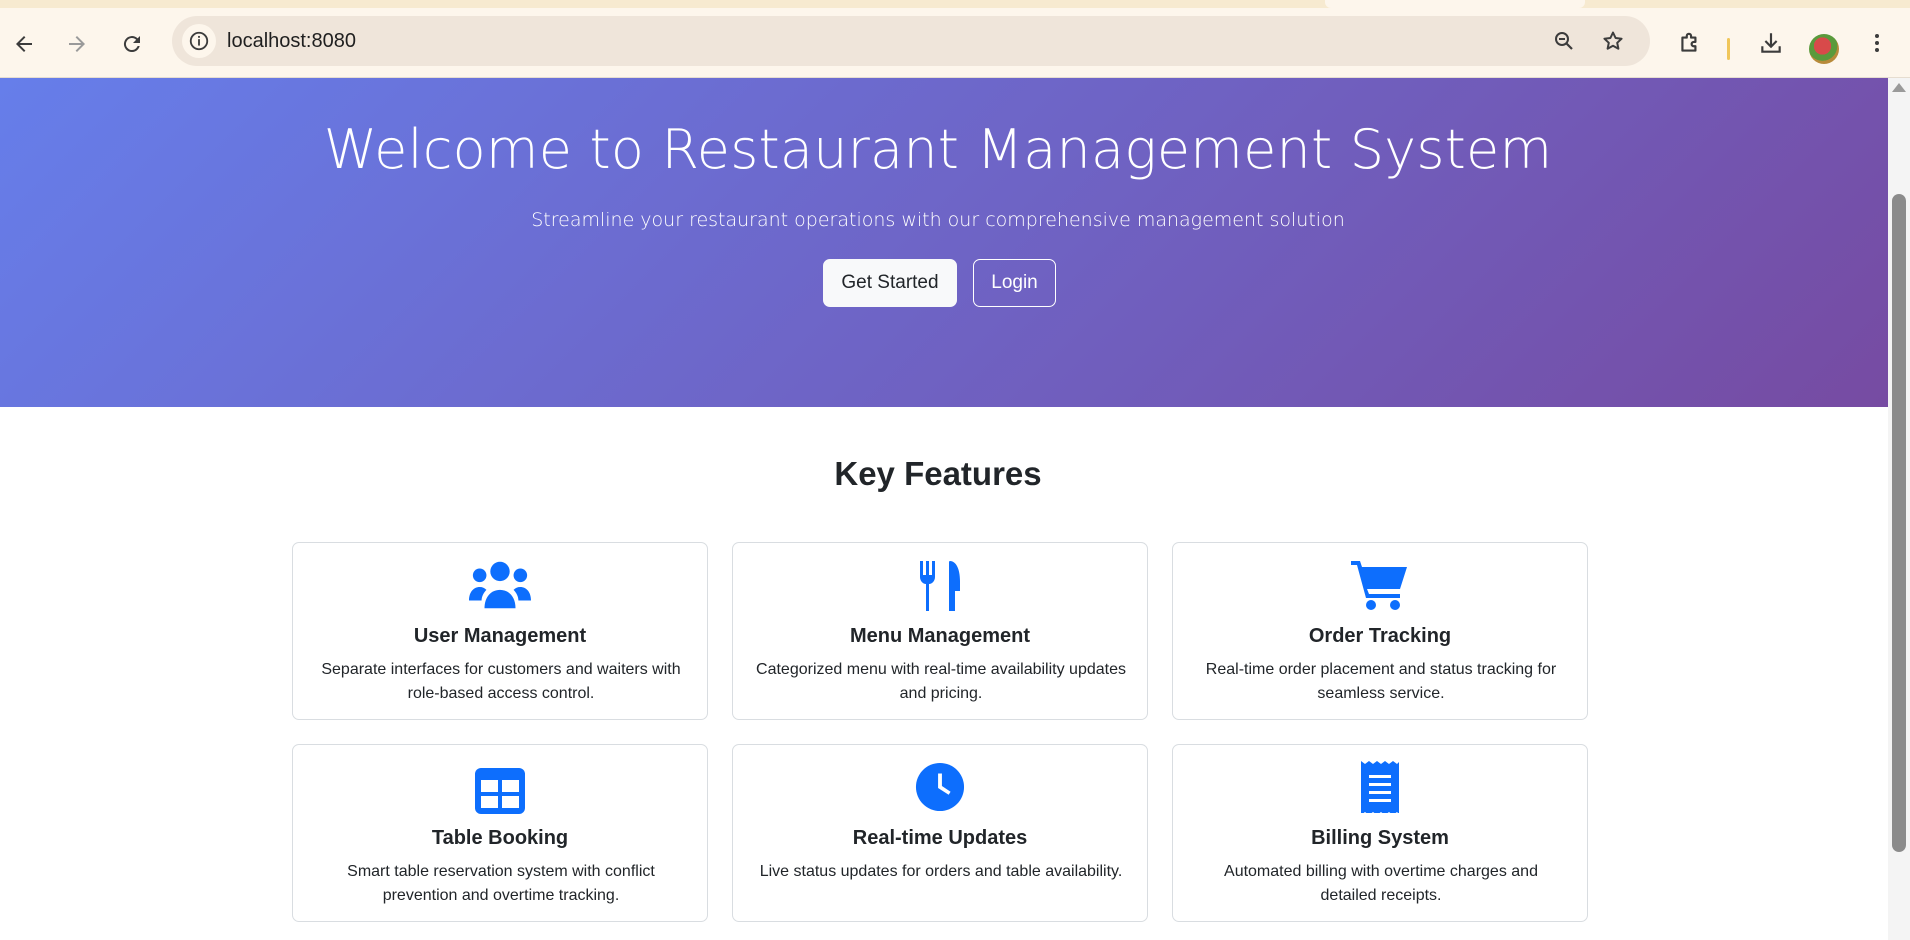 Image resolution: width=1910 pixels, height=940 pixels. Describe the element at coordinates (1380, 636) in the screenshot. I see `feature-title: Order Tracking` at that location.